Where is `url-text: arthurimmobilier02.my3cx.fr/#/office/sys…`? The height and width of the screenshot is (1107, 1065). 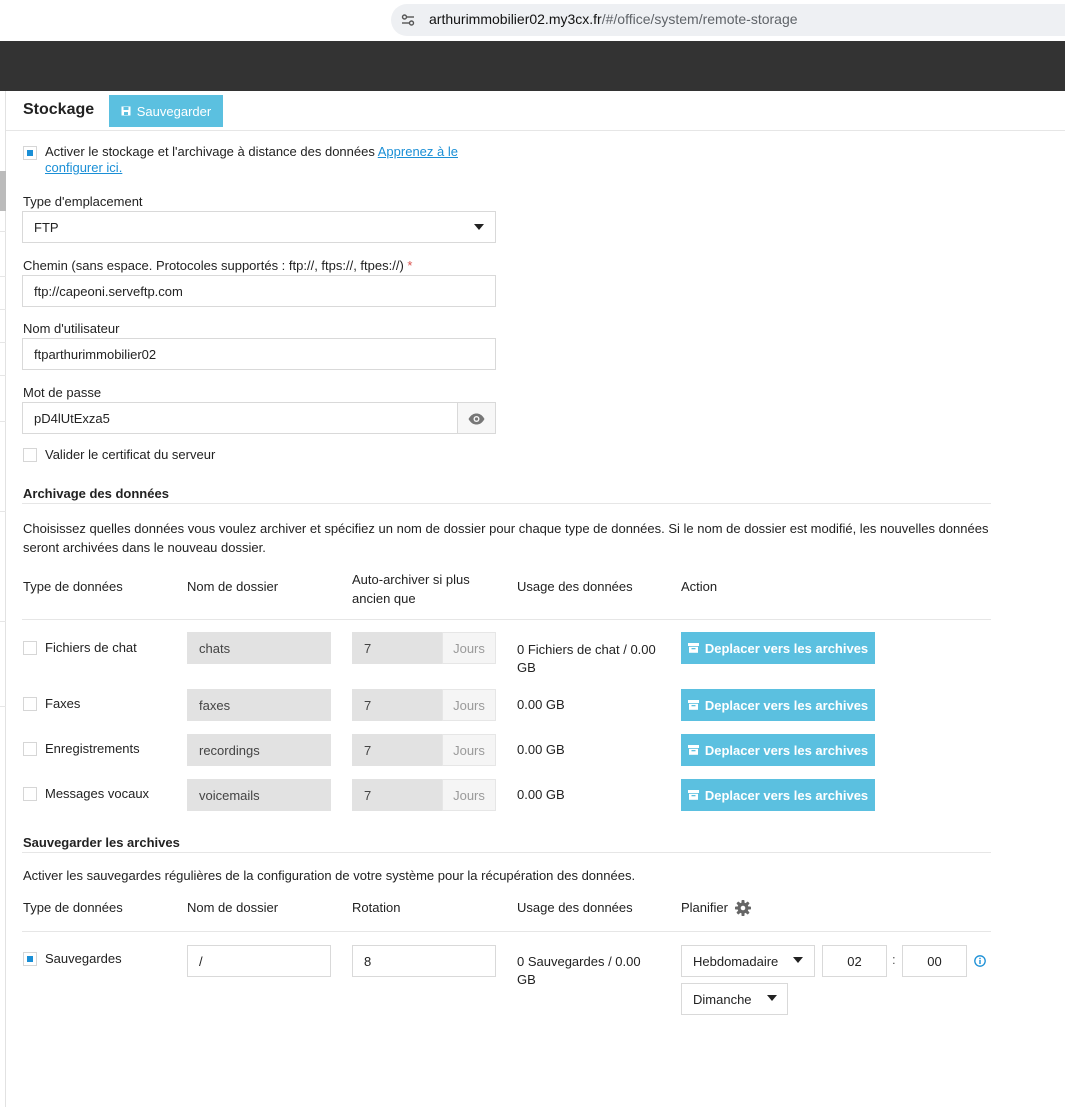
url-text: arthurimmobilier02.my3cx.fr/#/office/sys… is located at coordinates (613, 19).